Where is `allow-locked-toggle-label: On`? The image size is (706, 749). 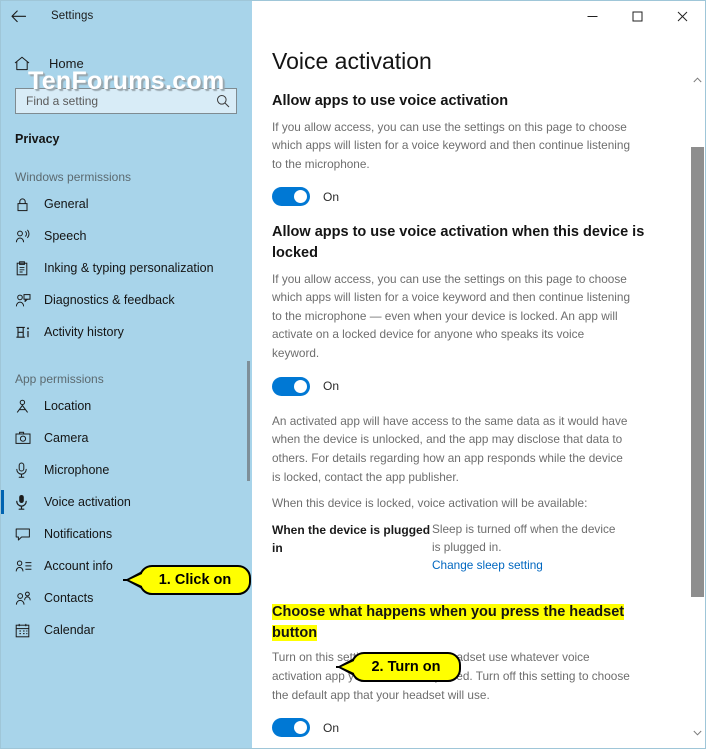
allow-locked-toggle-label: On is located at coordinates (331, 386).